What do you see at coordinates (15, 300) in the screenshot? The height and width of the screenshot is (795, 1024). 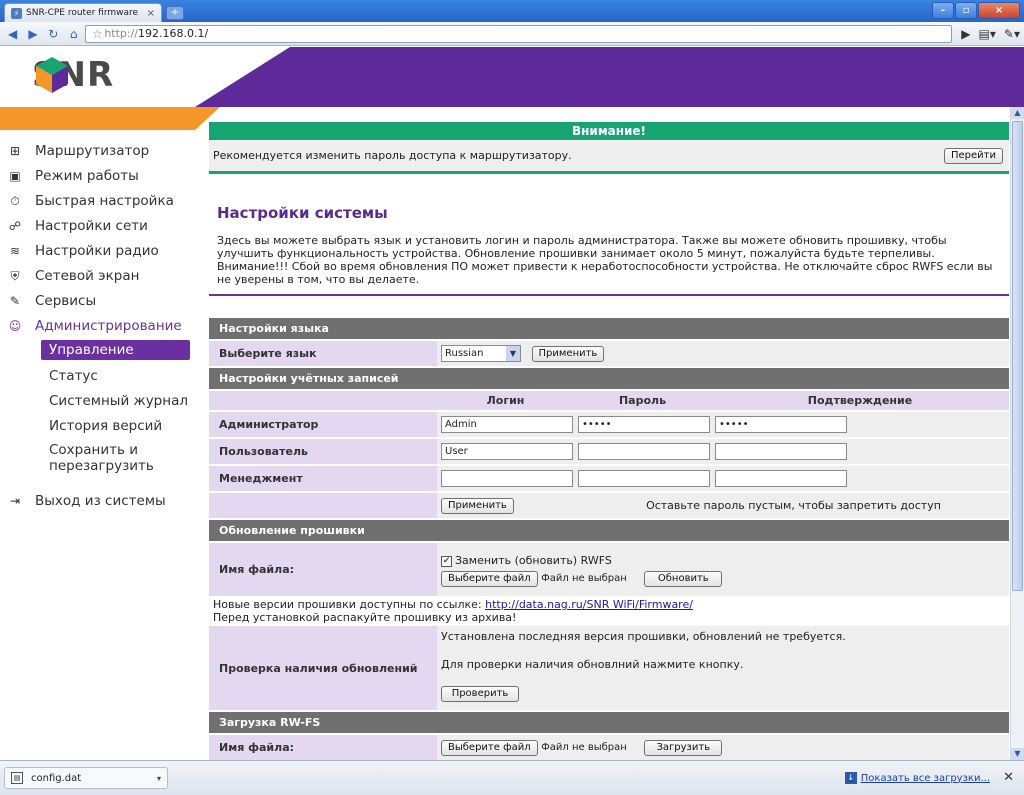 I see `wrench-icon: ✎` at bounding box center [15, 300].